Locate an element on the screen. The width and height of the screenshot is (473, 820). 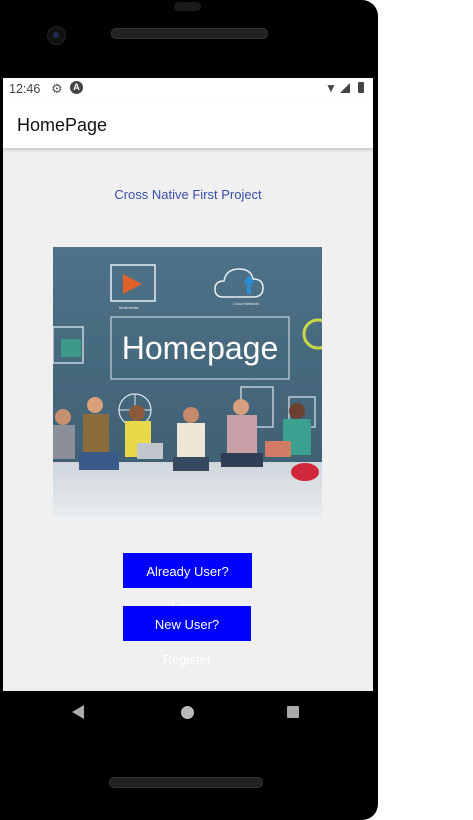
signal-icon is located at coordinates (345, 88).